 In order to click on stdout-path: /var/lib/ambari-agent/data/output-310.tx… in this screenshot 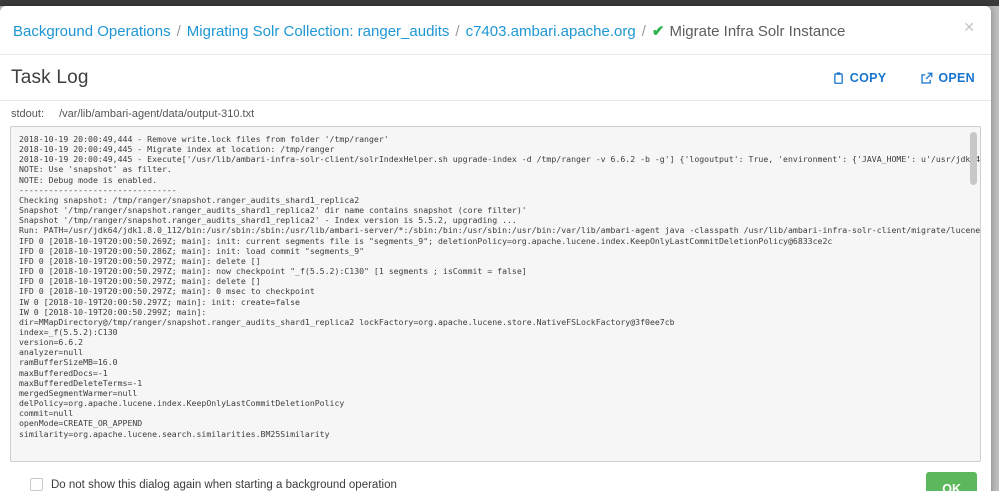, I will do `click(157, 114)`.